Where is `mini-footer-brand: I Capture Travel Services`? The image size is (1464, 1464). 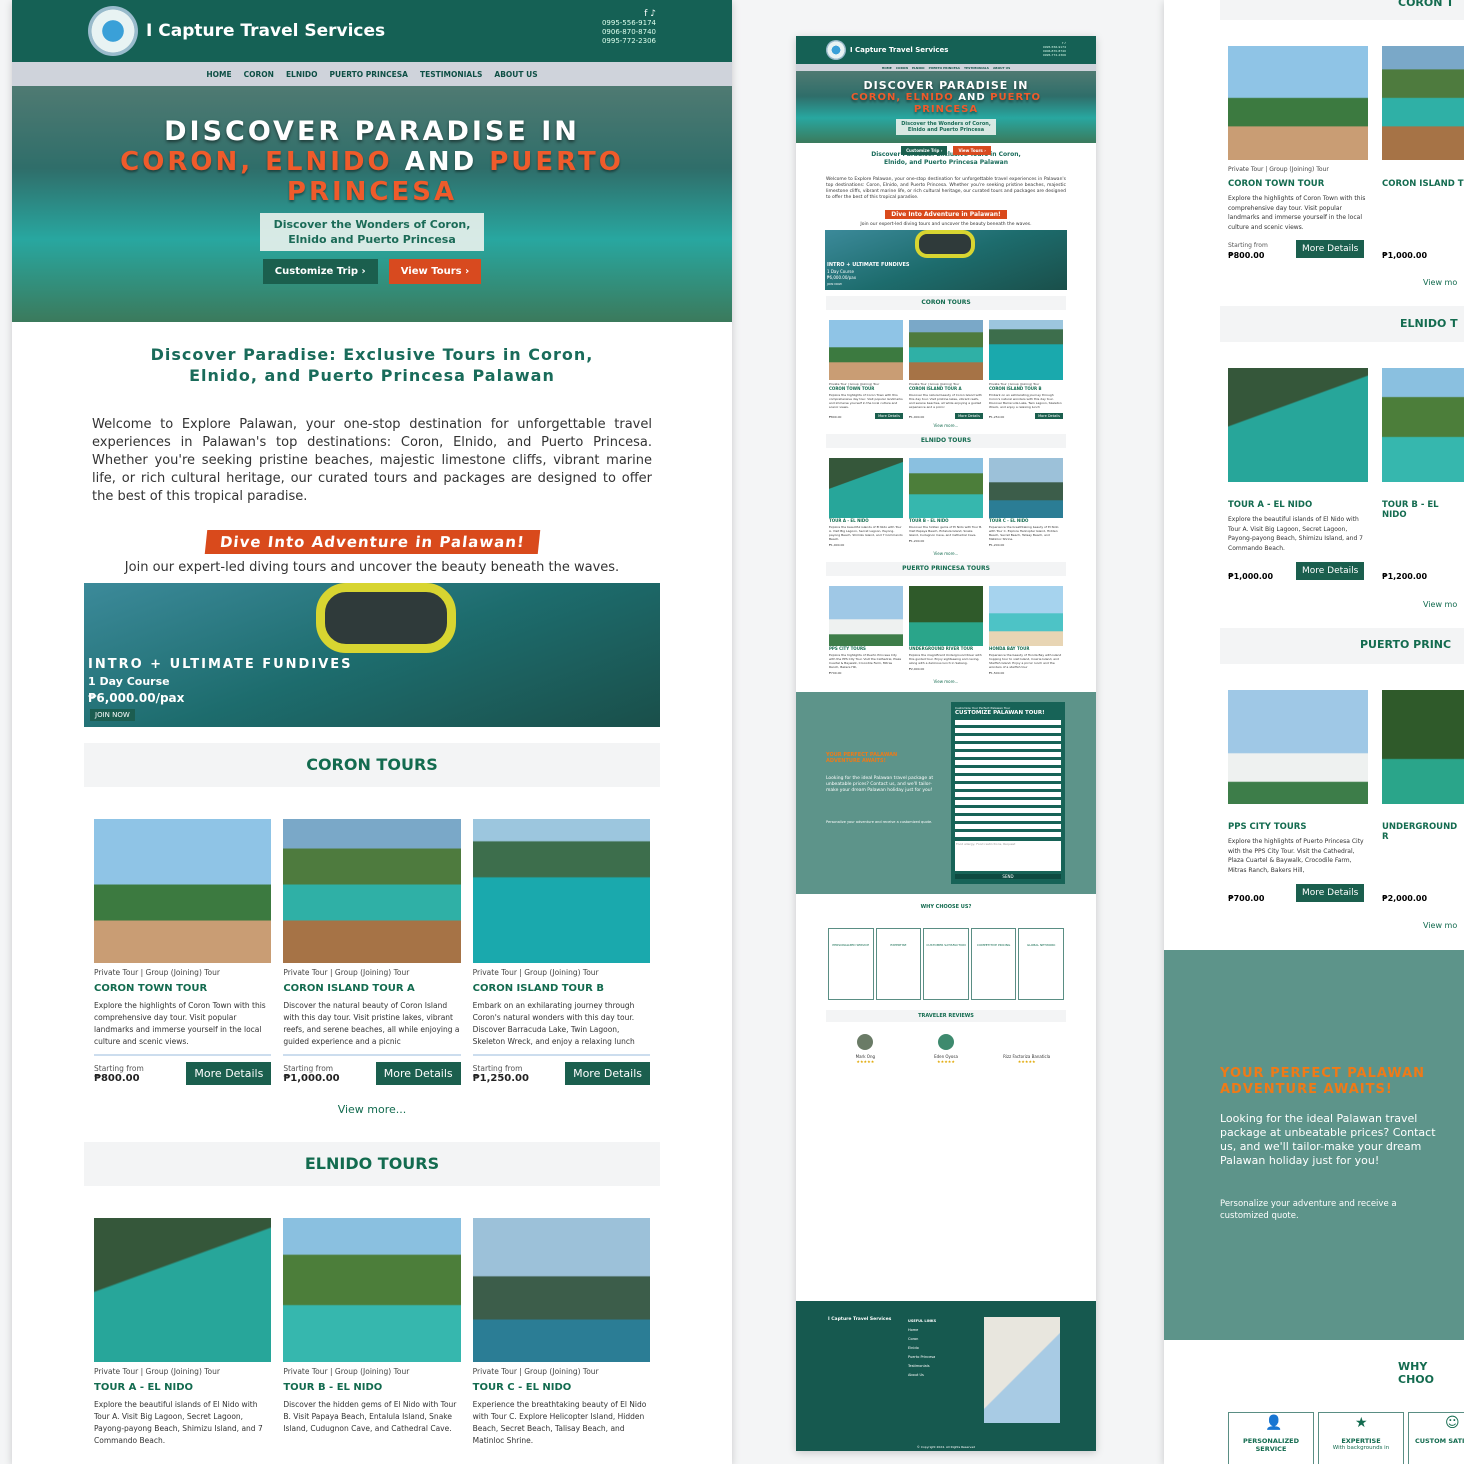 mini-footer-brand: I Capture Travel Services is located at coordinates (860, 1319).